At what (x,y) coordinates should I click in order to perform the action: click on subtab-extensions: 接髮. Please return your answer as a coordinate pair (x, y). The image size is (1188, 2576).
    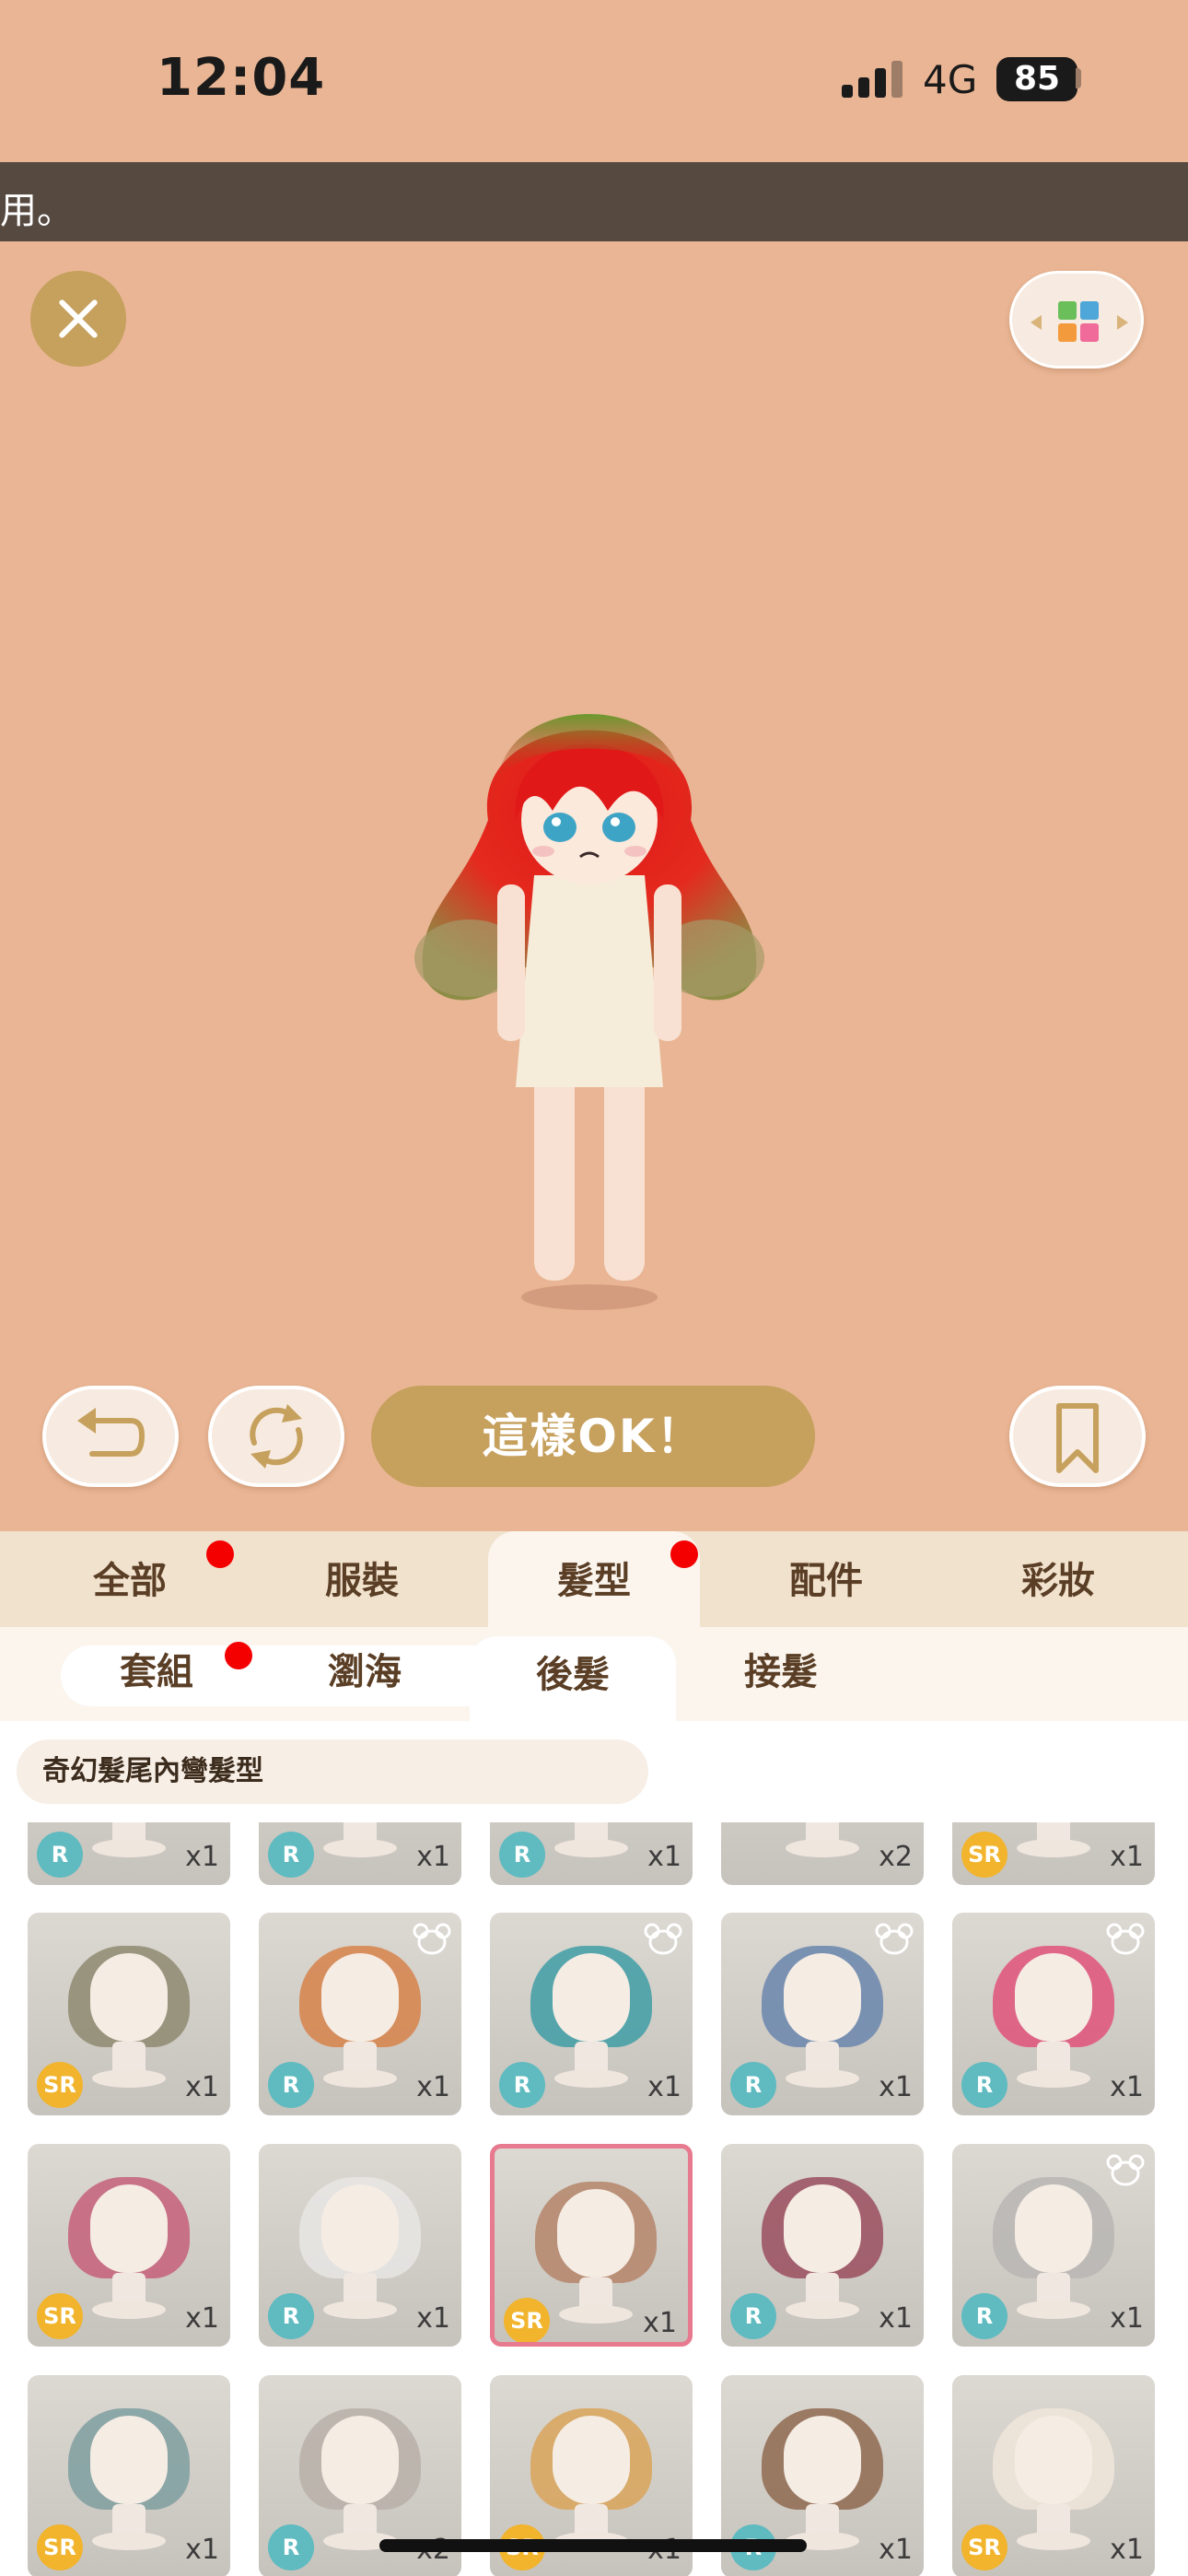
    Looking at the image, I should click on (781, 1672).